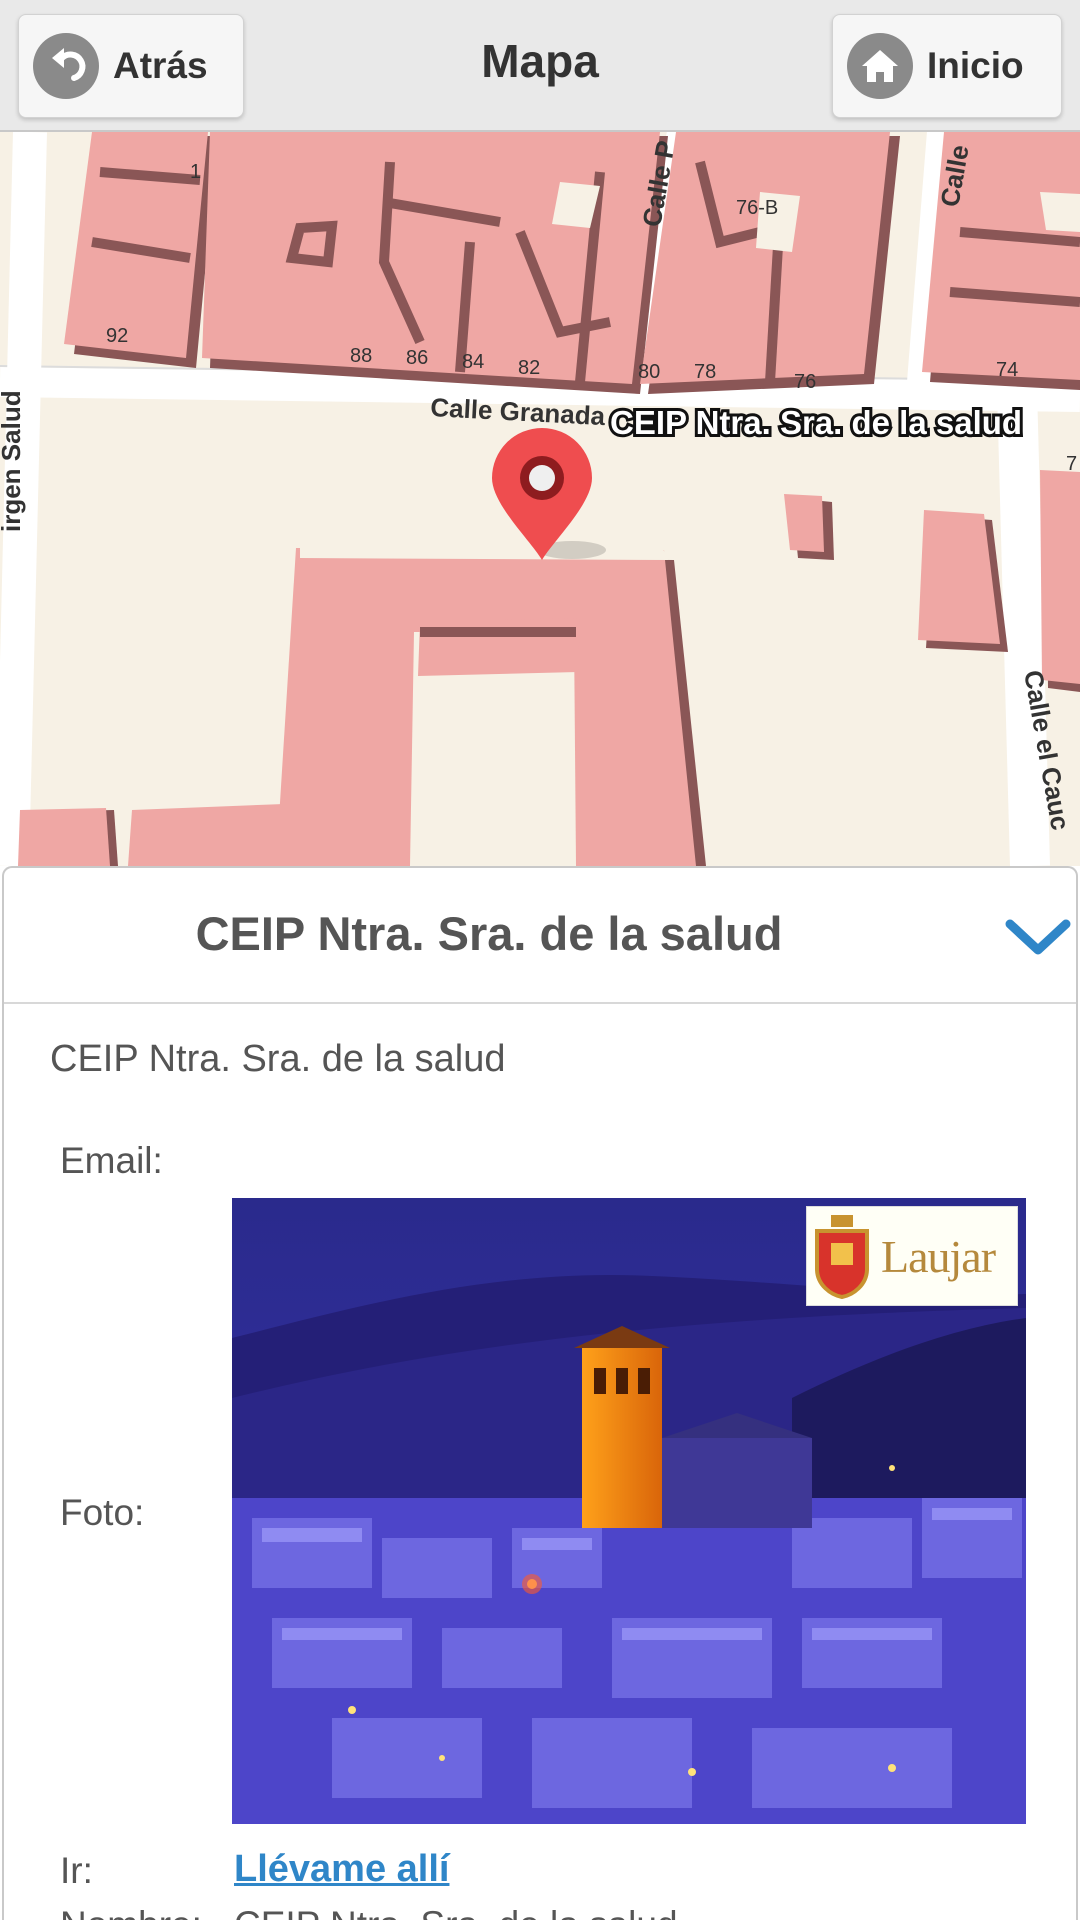 Image resolution: width=1080 pixels, height=1920 pixels. I want to click on name-label: Nombre:, so click(131, 1912).